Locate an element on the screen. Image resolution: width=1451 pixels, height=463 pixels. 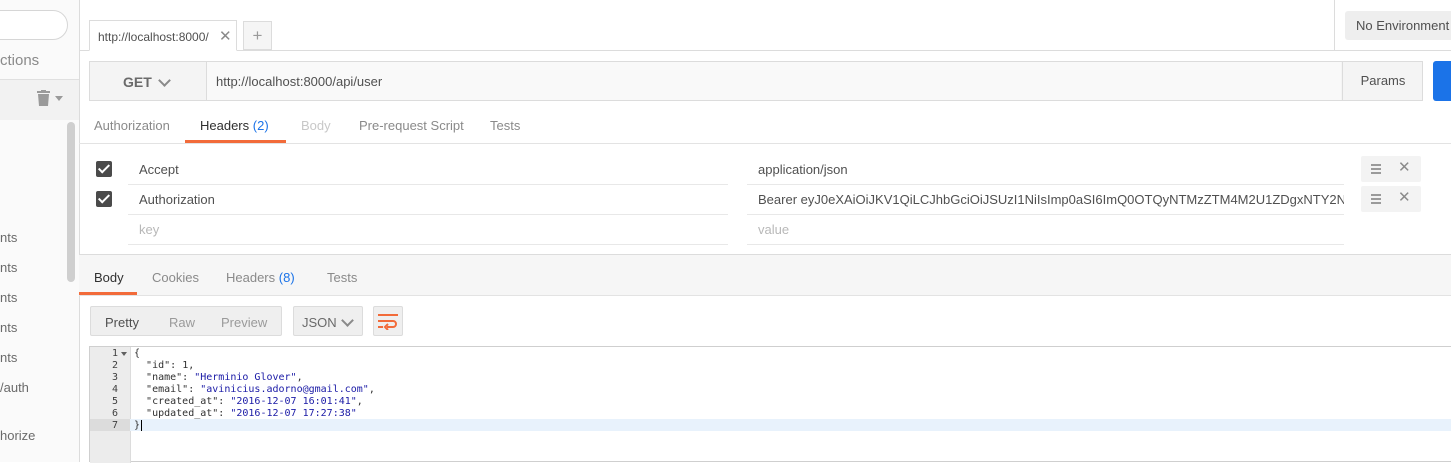
header-key-field: Authorization is located at coordinates (428, 200).